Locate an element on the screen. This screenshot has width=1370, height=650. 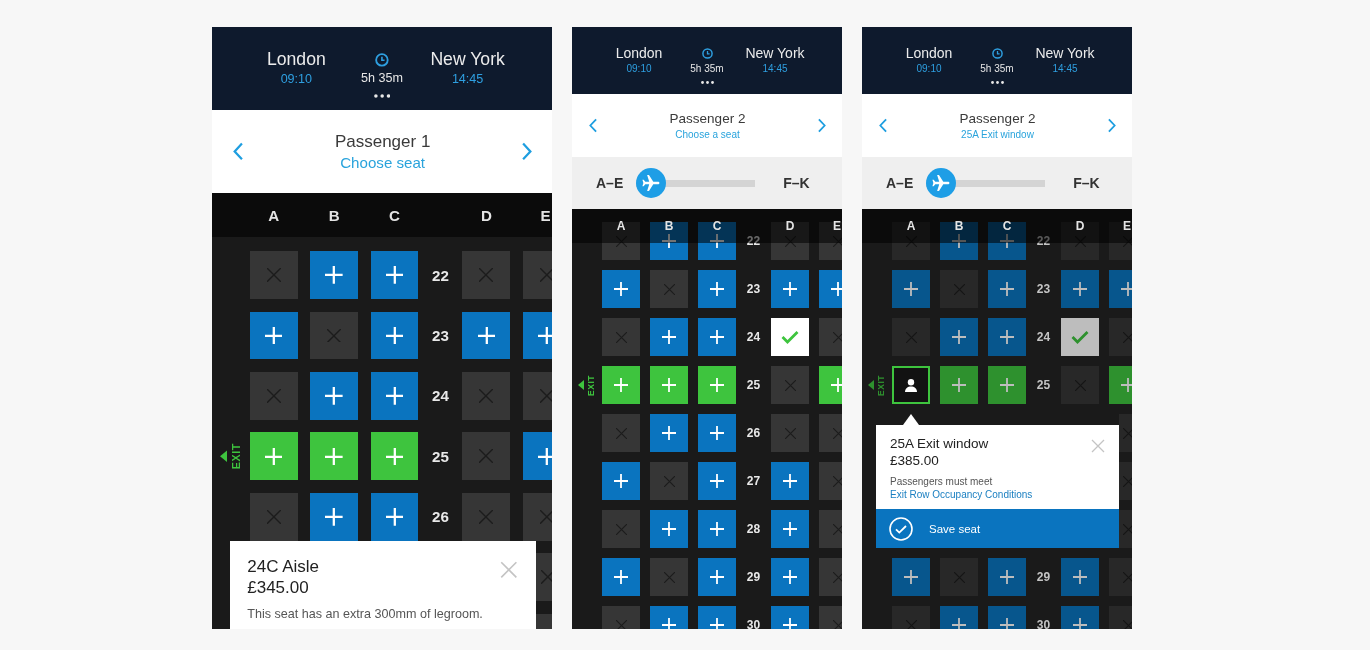
row-number: 26 is located at coordinates (440, 517).